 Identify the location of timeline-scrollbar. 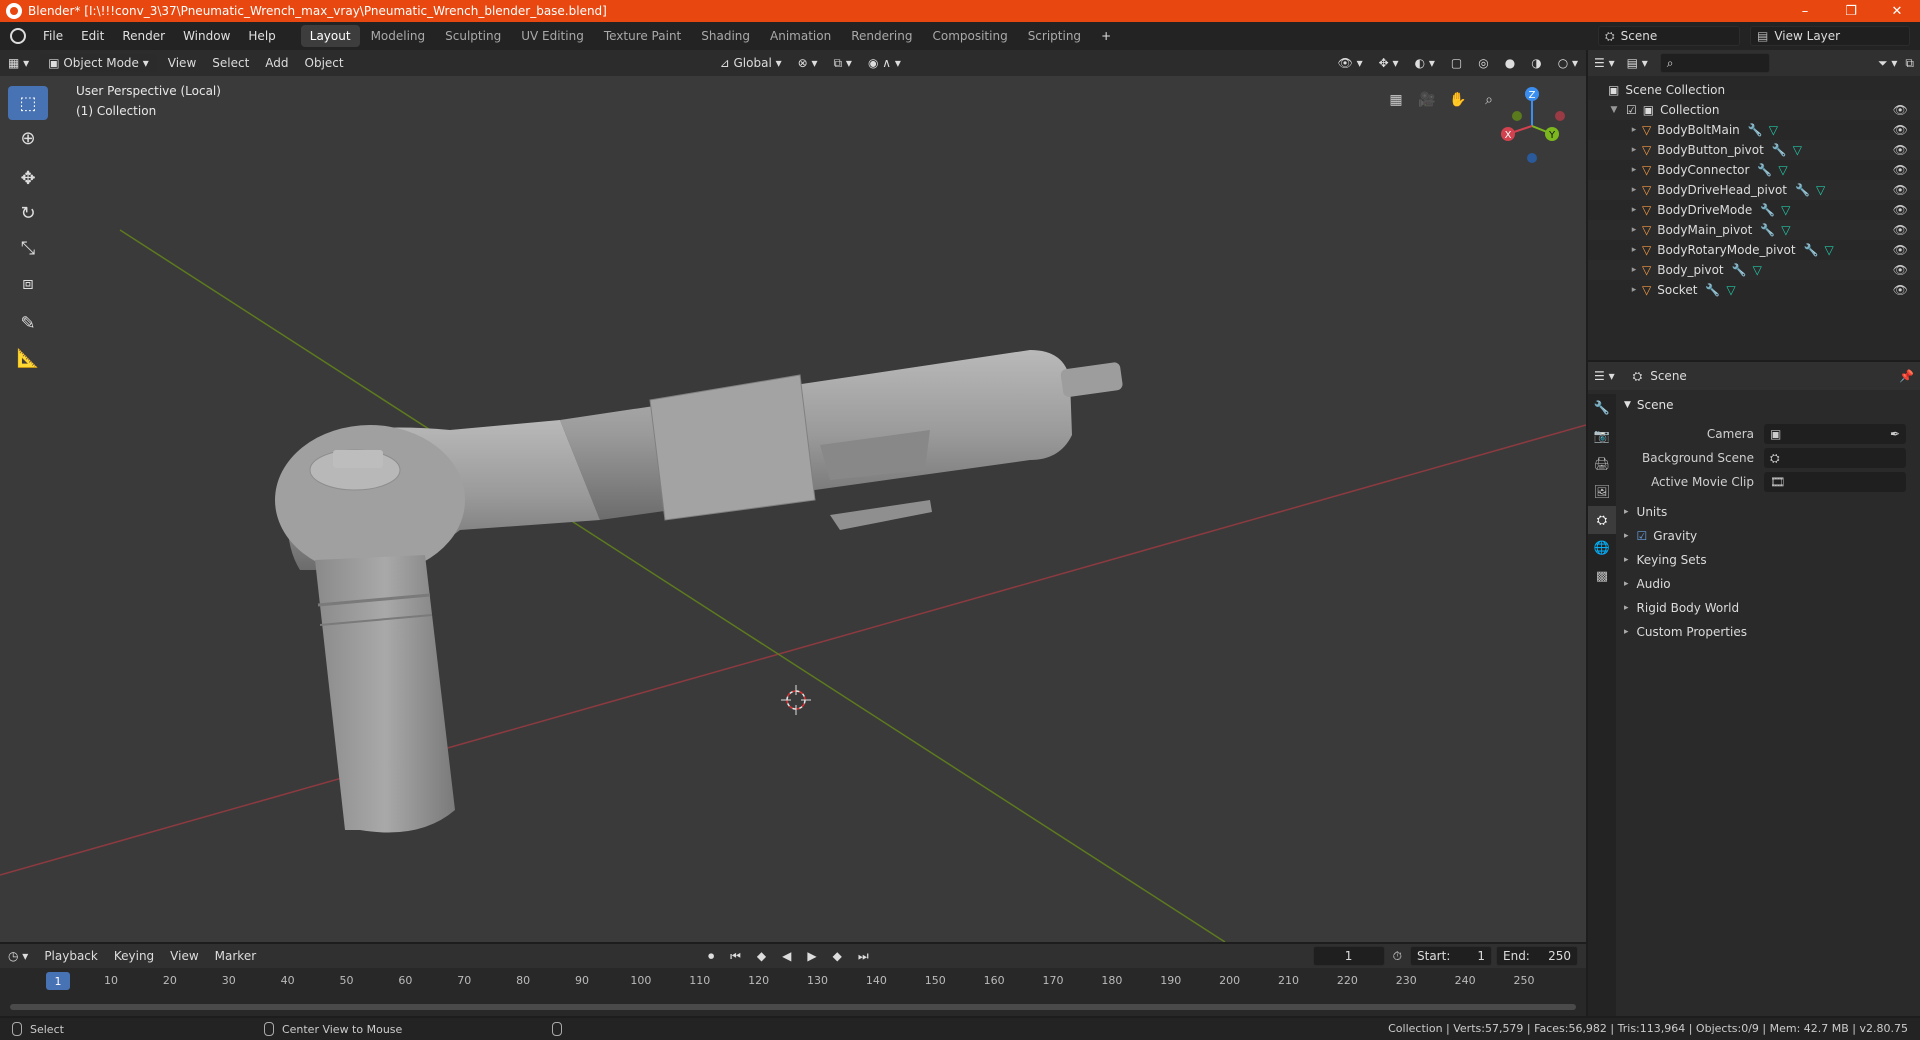
(793, 1007).